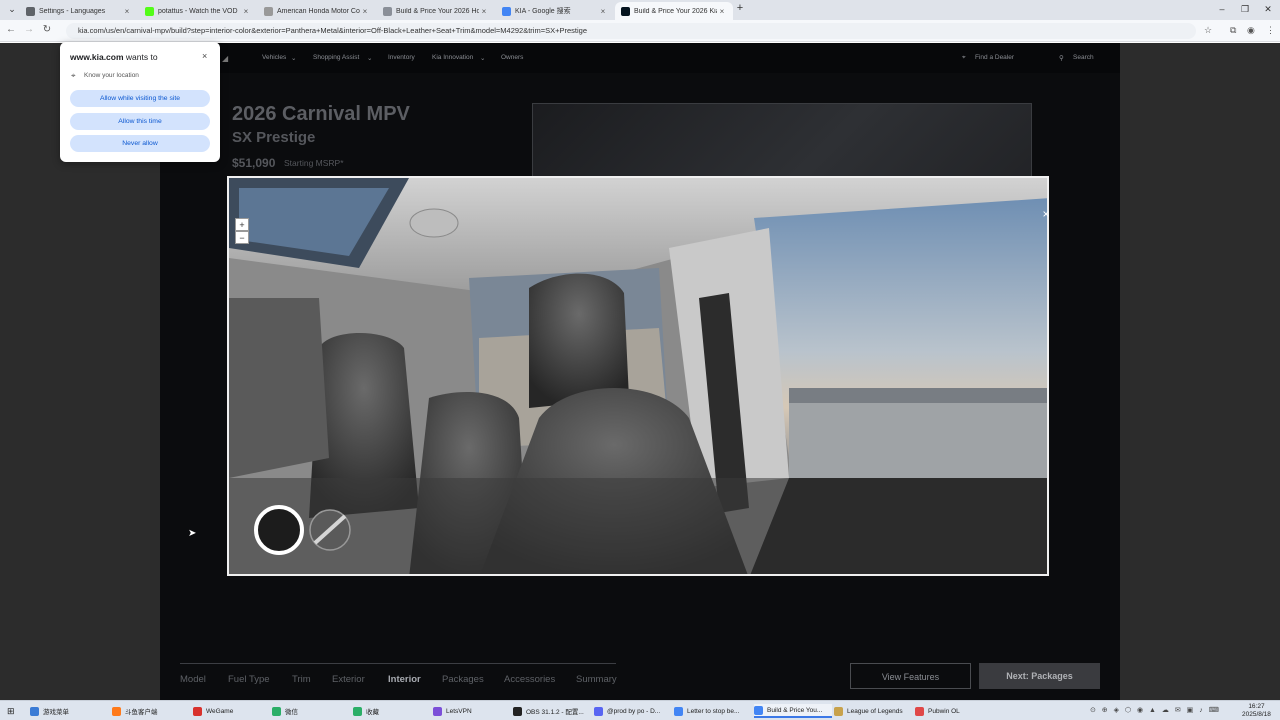 The width and height of the screenshot is (1280, 720). What do you see at coordinates (141, 712) in the screenshot?
I see `taskbar-label: 斗鱼客户端` at bounding box center [141, 712].